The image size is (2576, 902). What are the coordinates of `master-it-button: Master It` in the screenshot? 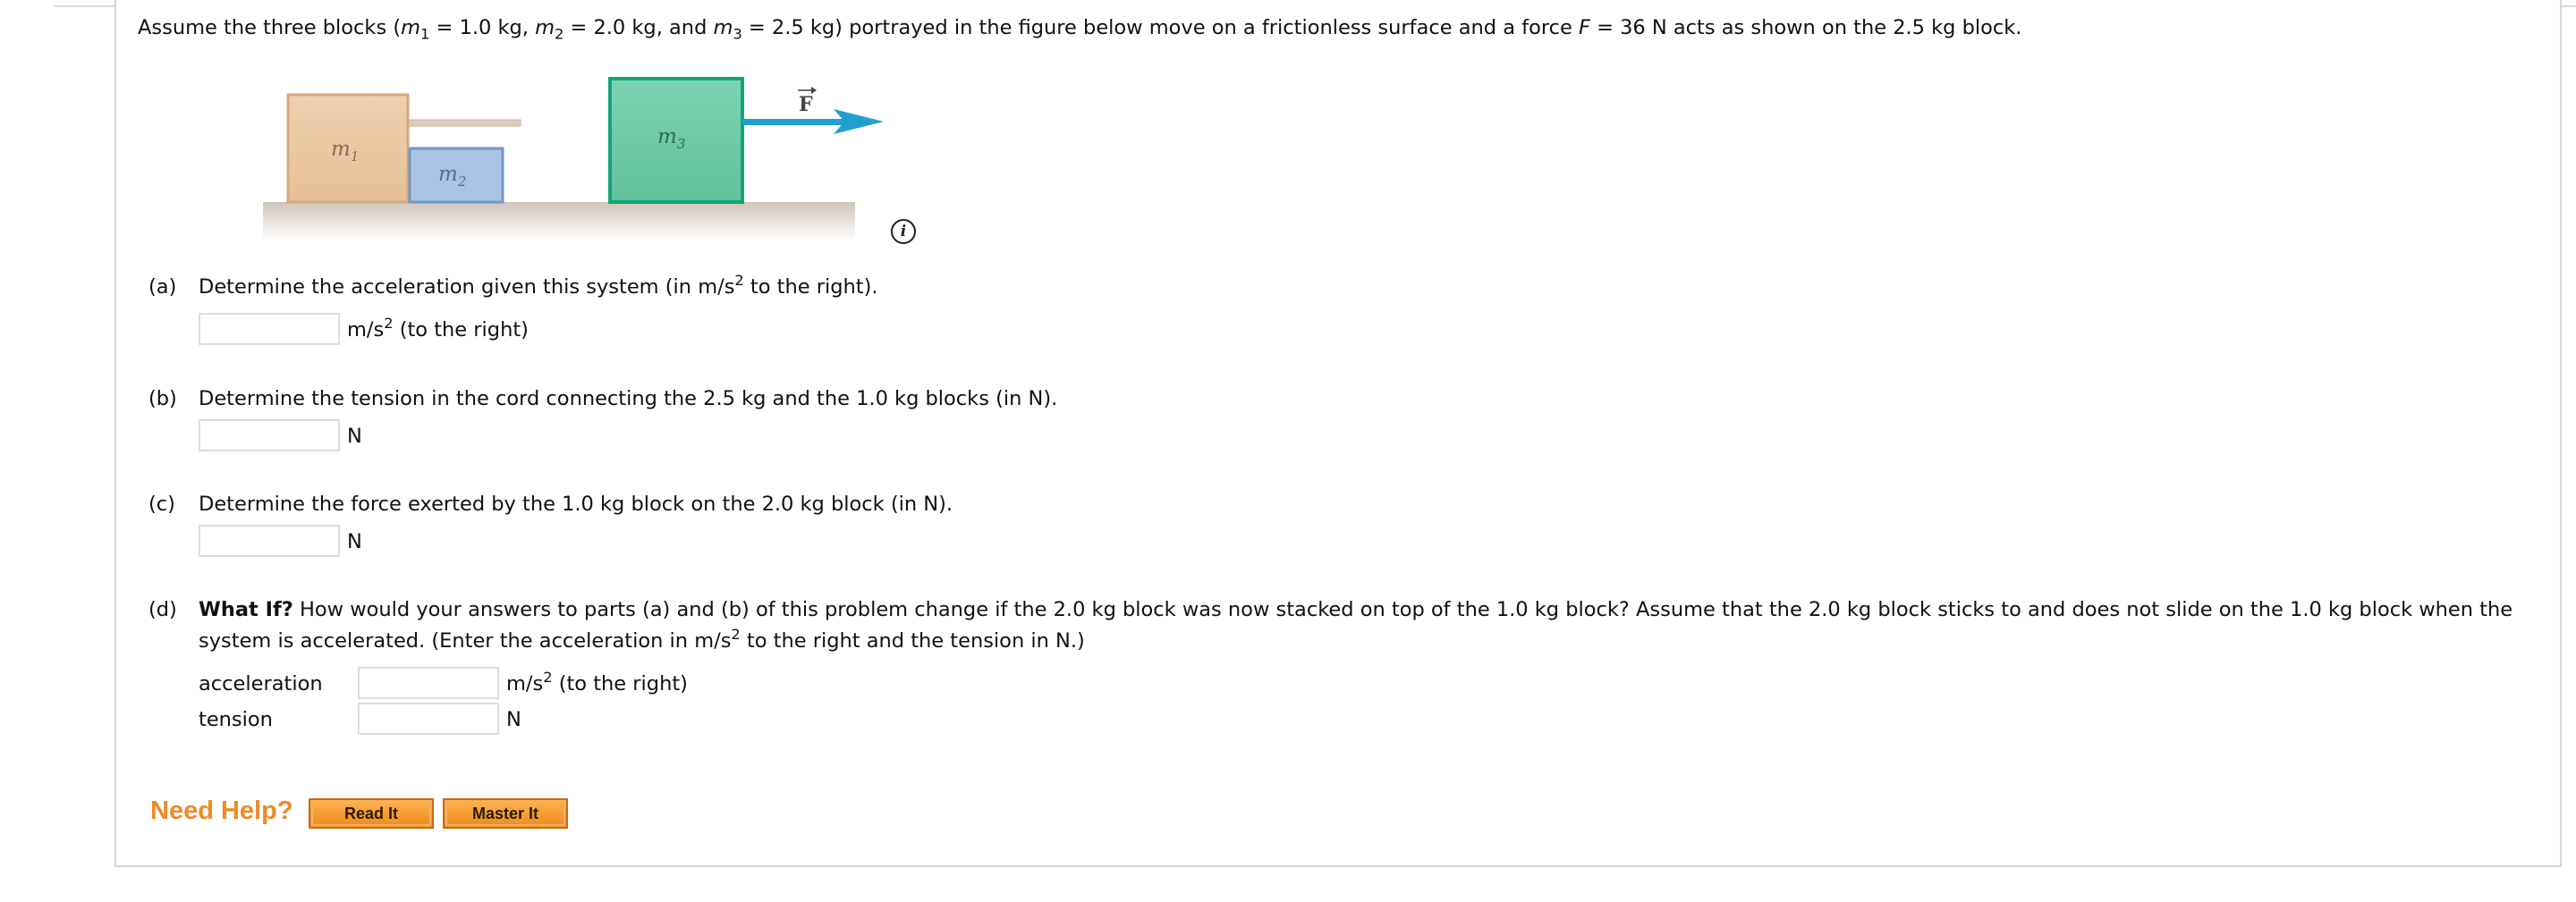 It's located at (505, 813).